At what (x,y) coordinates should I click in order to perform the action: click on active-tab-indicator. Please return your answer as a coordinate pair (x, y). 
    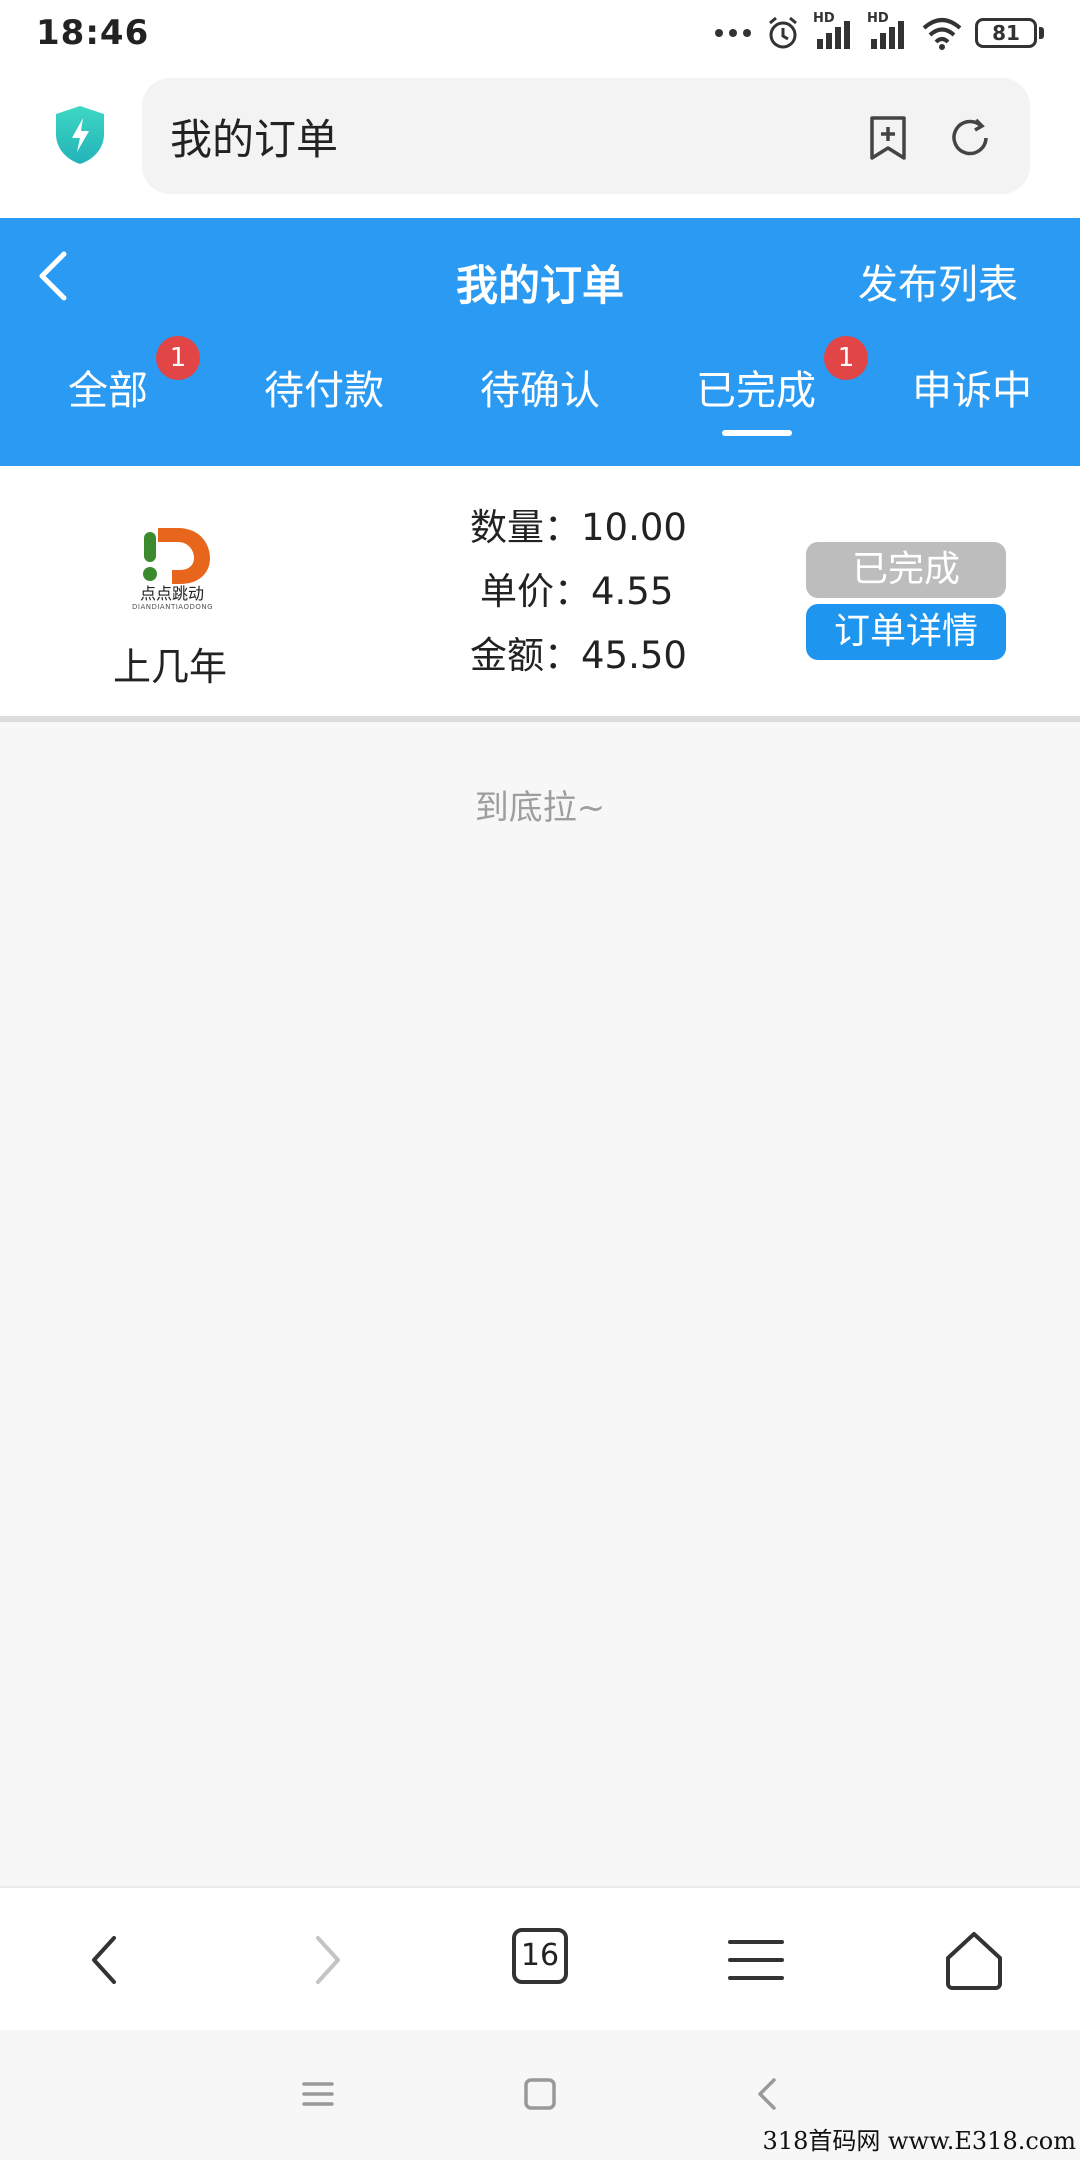
    Looking at the image, I should click on (757, 433).